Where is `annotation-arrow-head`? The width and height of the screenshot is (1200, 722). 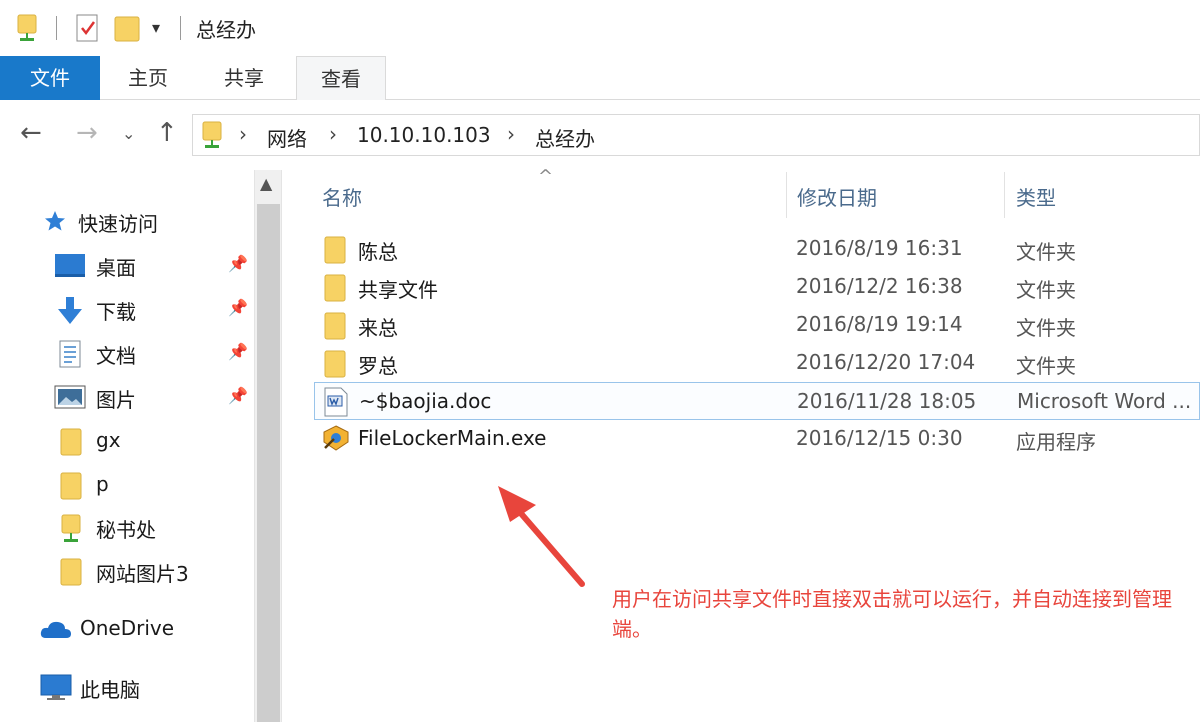
annotation-arrow-head is located at coordinates (517, 504).